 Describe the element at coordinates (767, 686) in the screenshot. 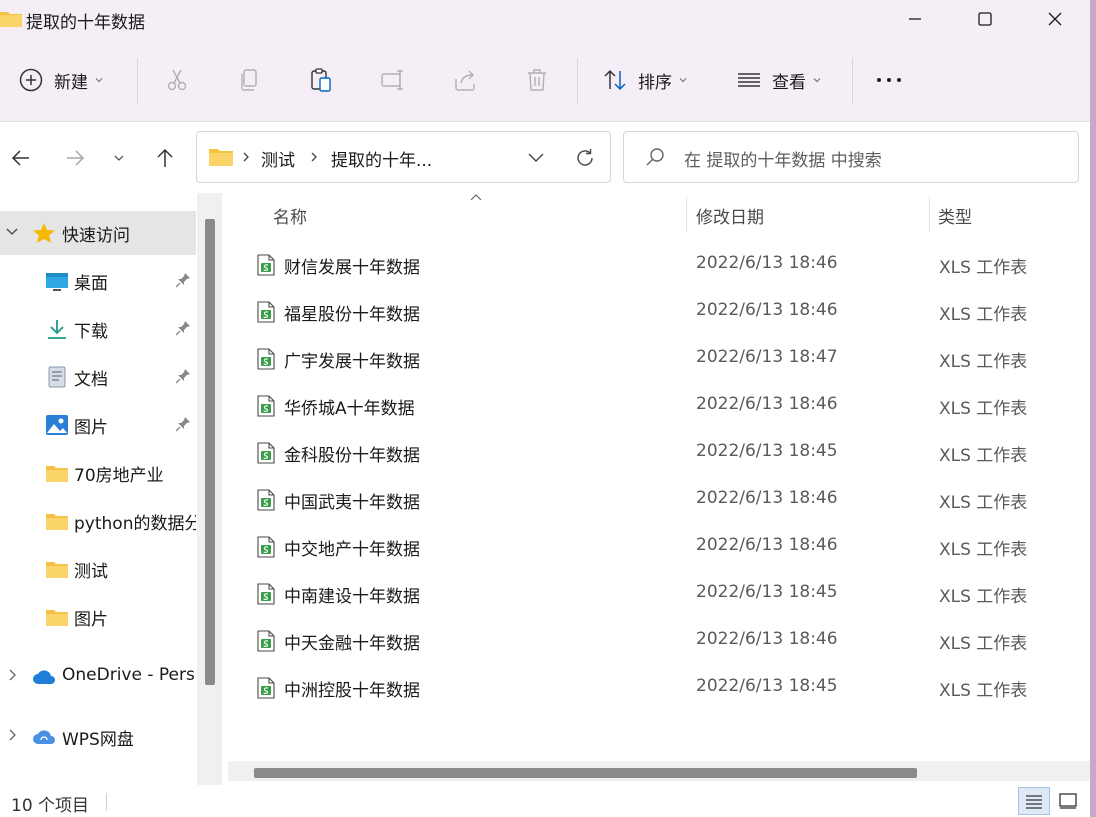

I see `file-modified-date: 2022/6/13 18:45` at that location.